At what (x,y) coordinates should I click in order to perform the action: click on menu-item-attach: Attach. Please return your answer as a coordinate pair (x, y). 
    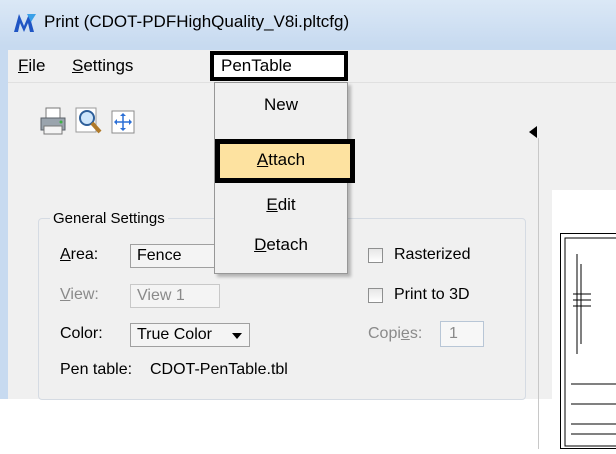
    Looking at the image, I should click on (281, 160).